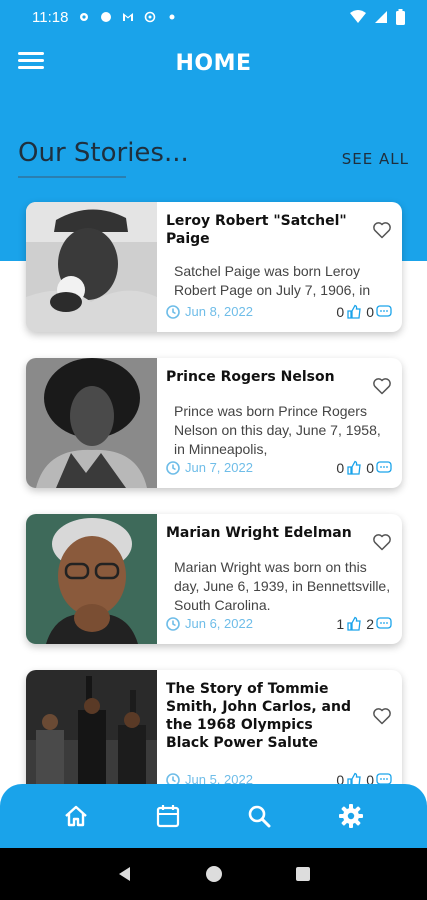 The width and height of the screenshot is (427, 900). What do you see at coordinates (213, 816) in the screenshot?
I see `bottom-nav` at bounding box center [213, 816].